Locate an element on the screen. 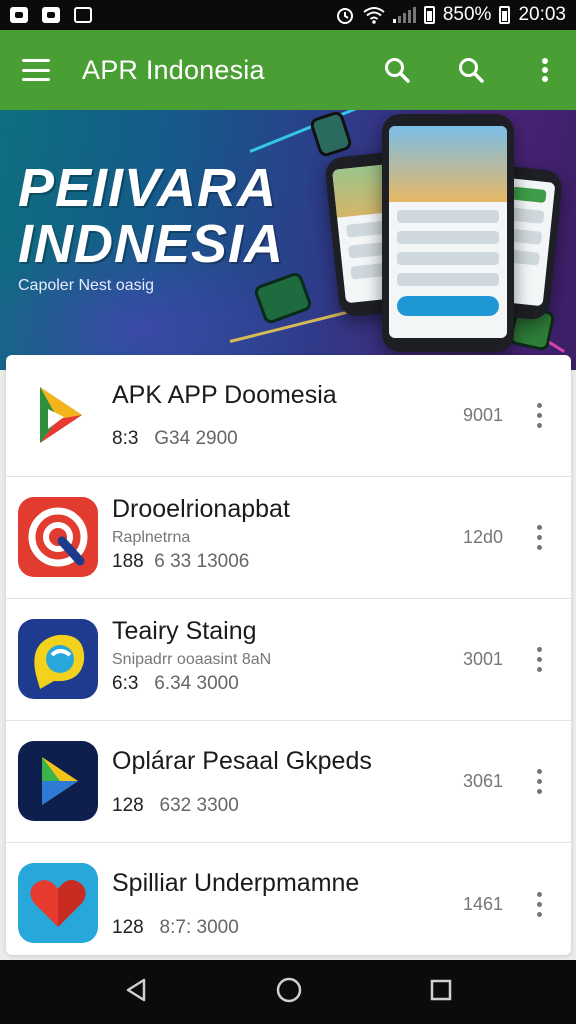 The height and width of the screenshot is (1024, 576). recents-icon is located at coordinates (441, 992).